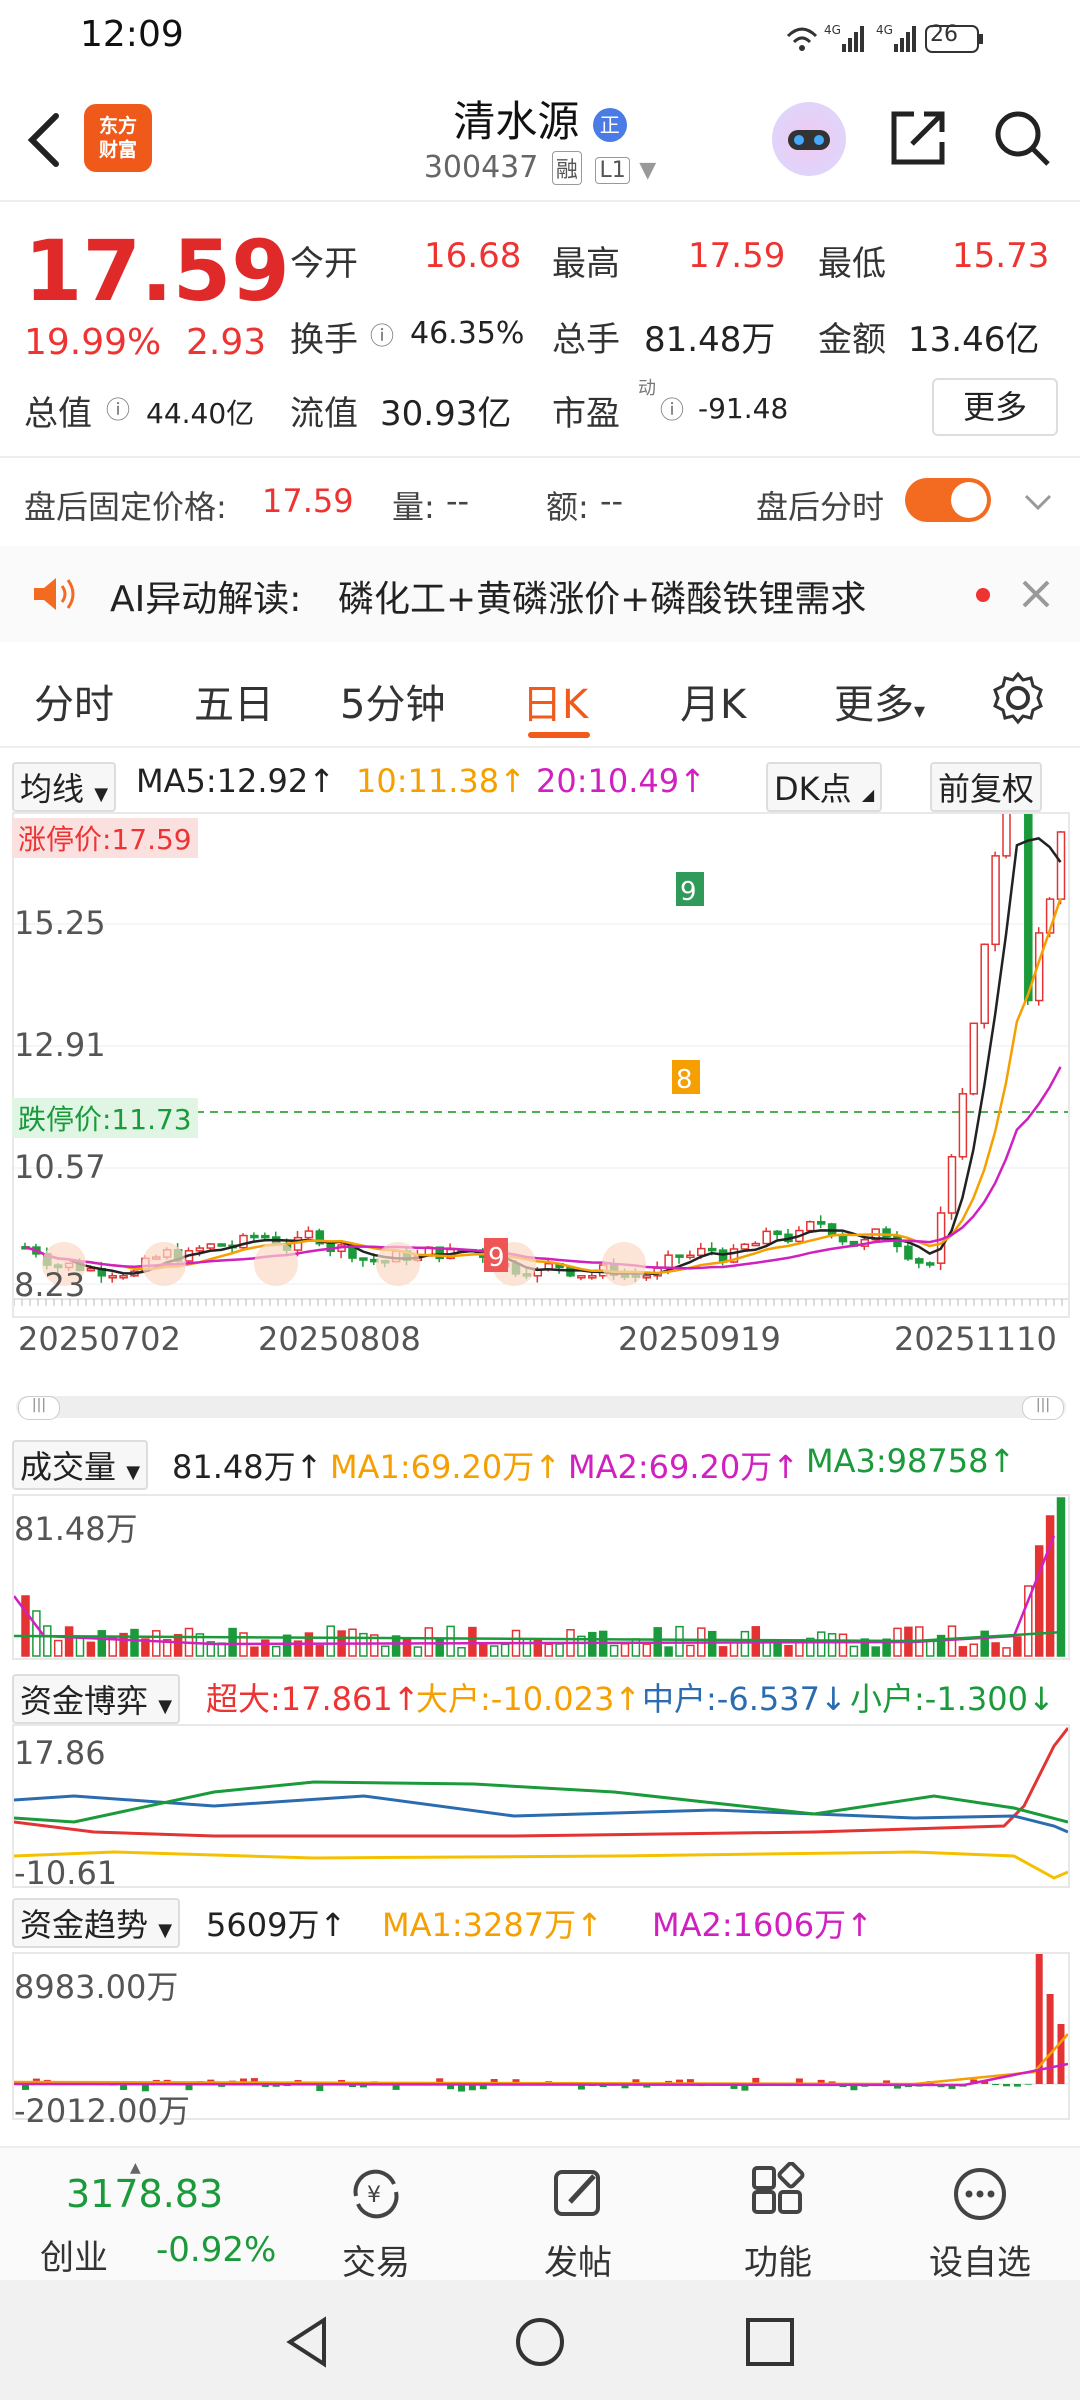  Describe the element at coordinates (879, 701) in the screenshot. I see `tab-more: 更多▾` at that location.